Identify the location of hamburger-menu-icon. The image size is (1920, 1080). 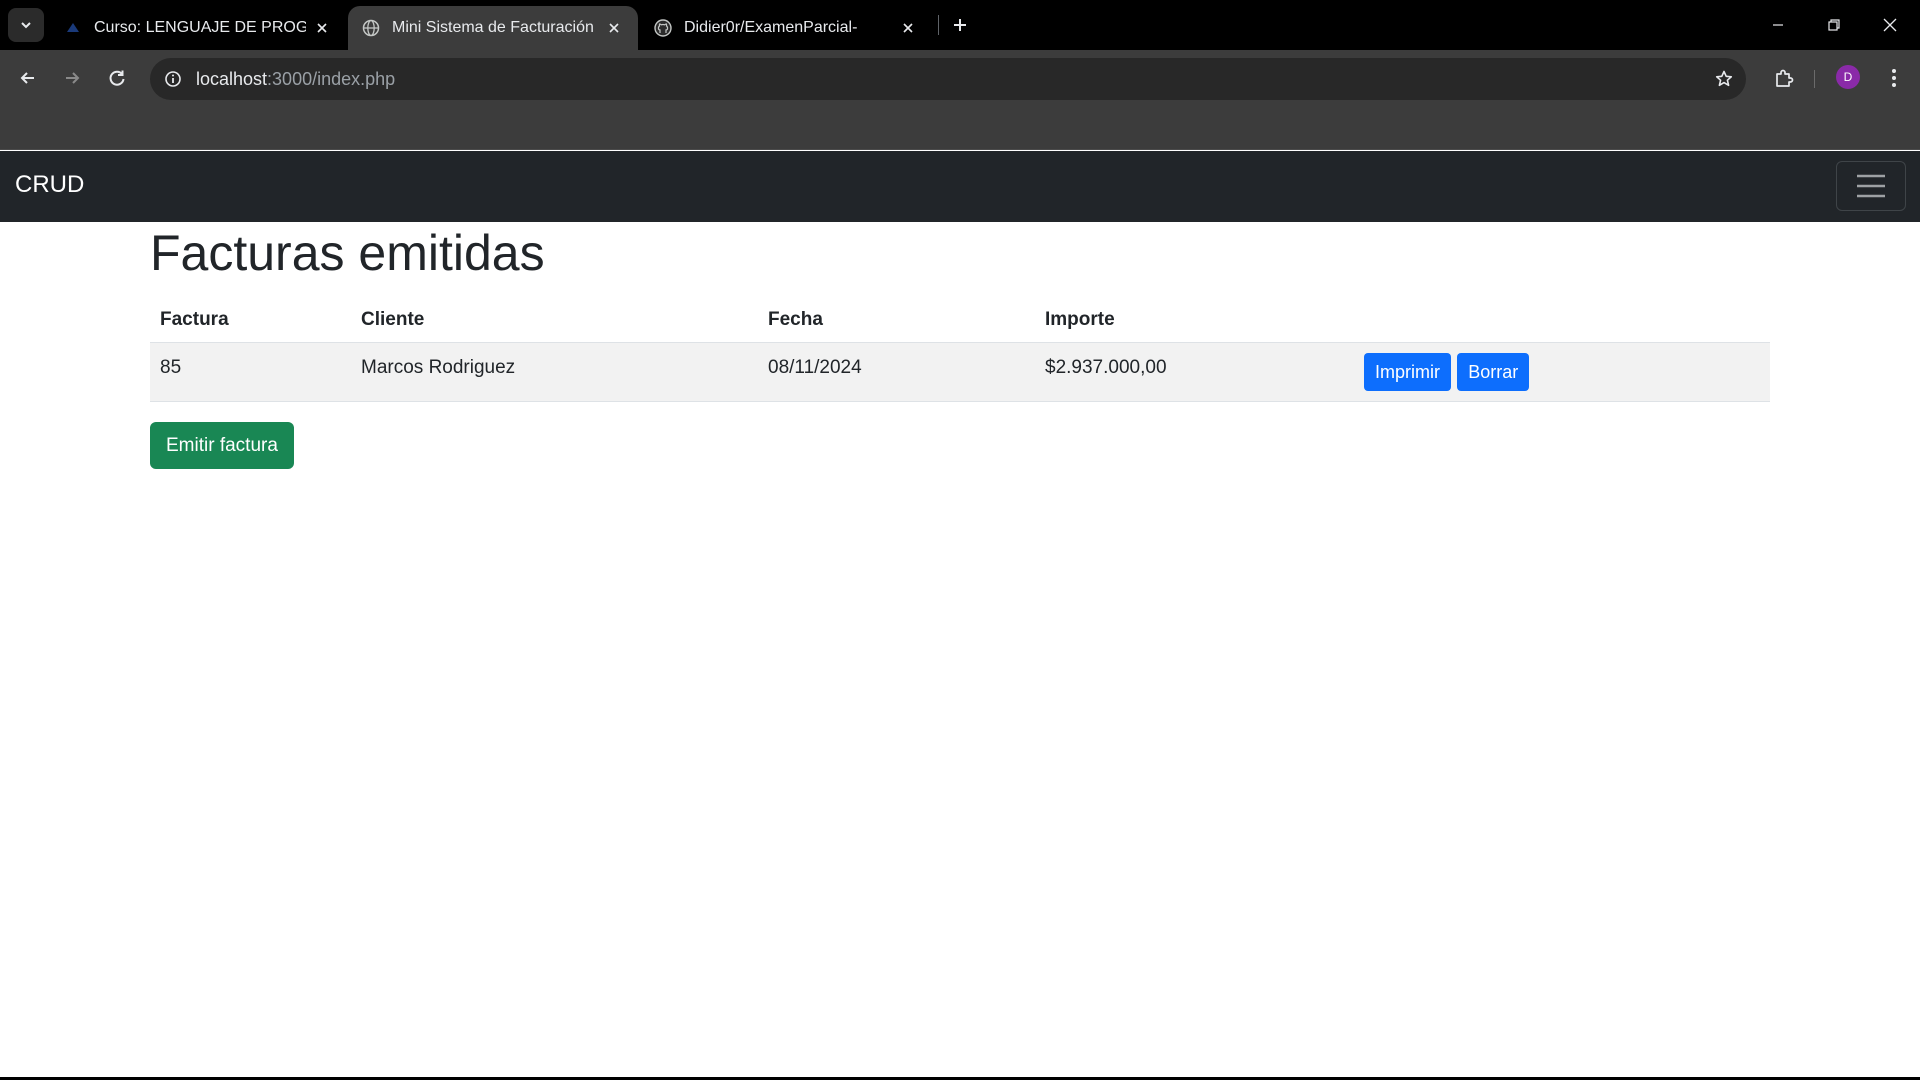
(1871, 186).